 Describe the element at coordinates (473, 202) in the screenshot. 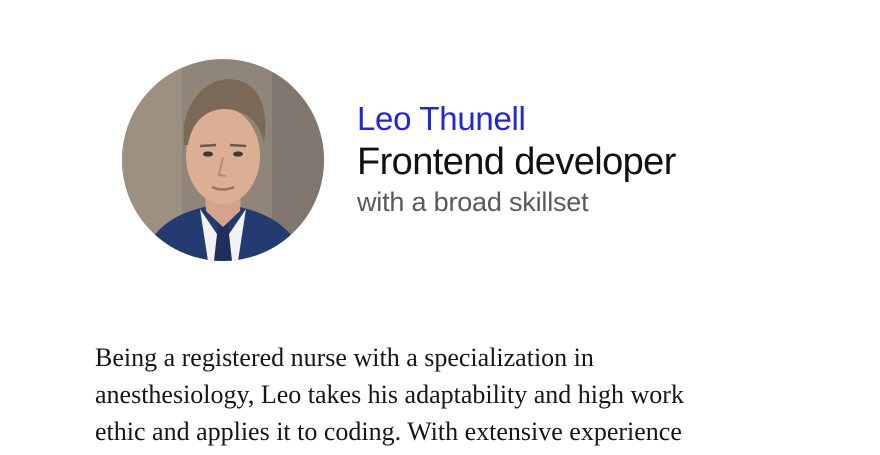

I see `profile-tagline: with a broad skillset` at that location.